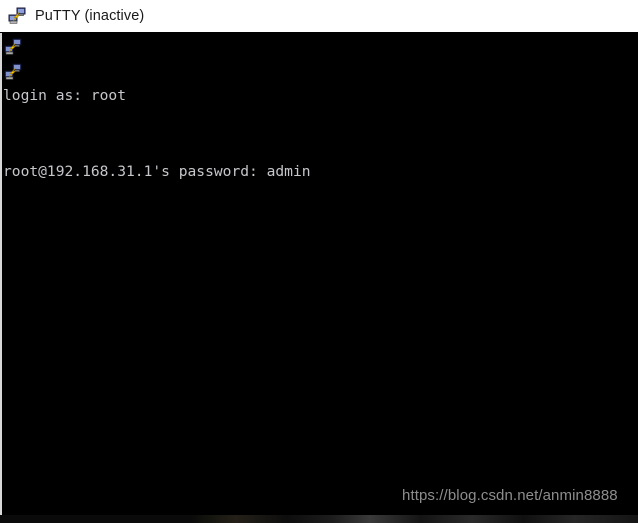  What do you see at coordinates (319, 519) in the screenshot?
I see `bottom-cutoff-strip` at bounding box center [319, 519].